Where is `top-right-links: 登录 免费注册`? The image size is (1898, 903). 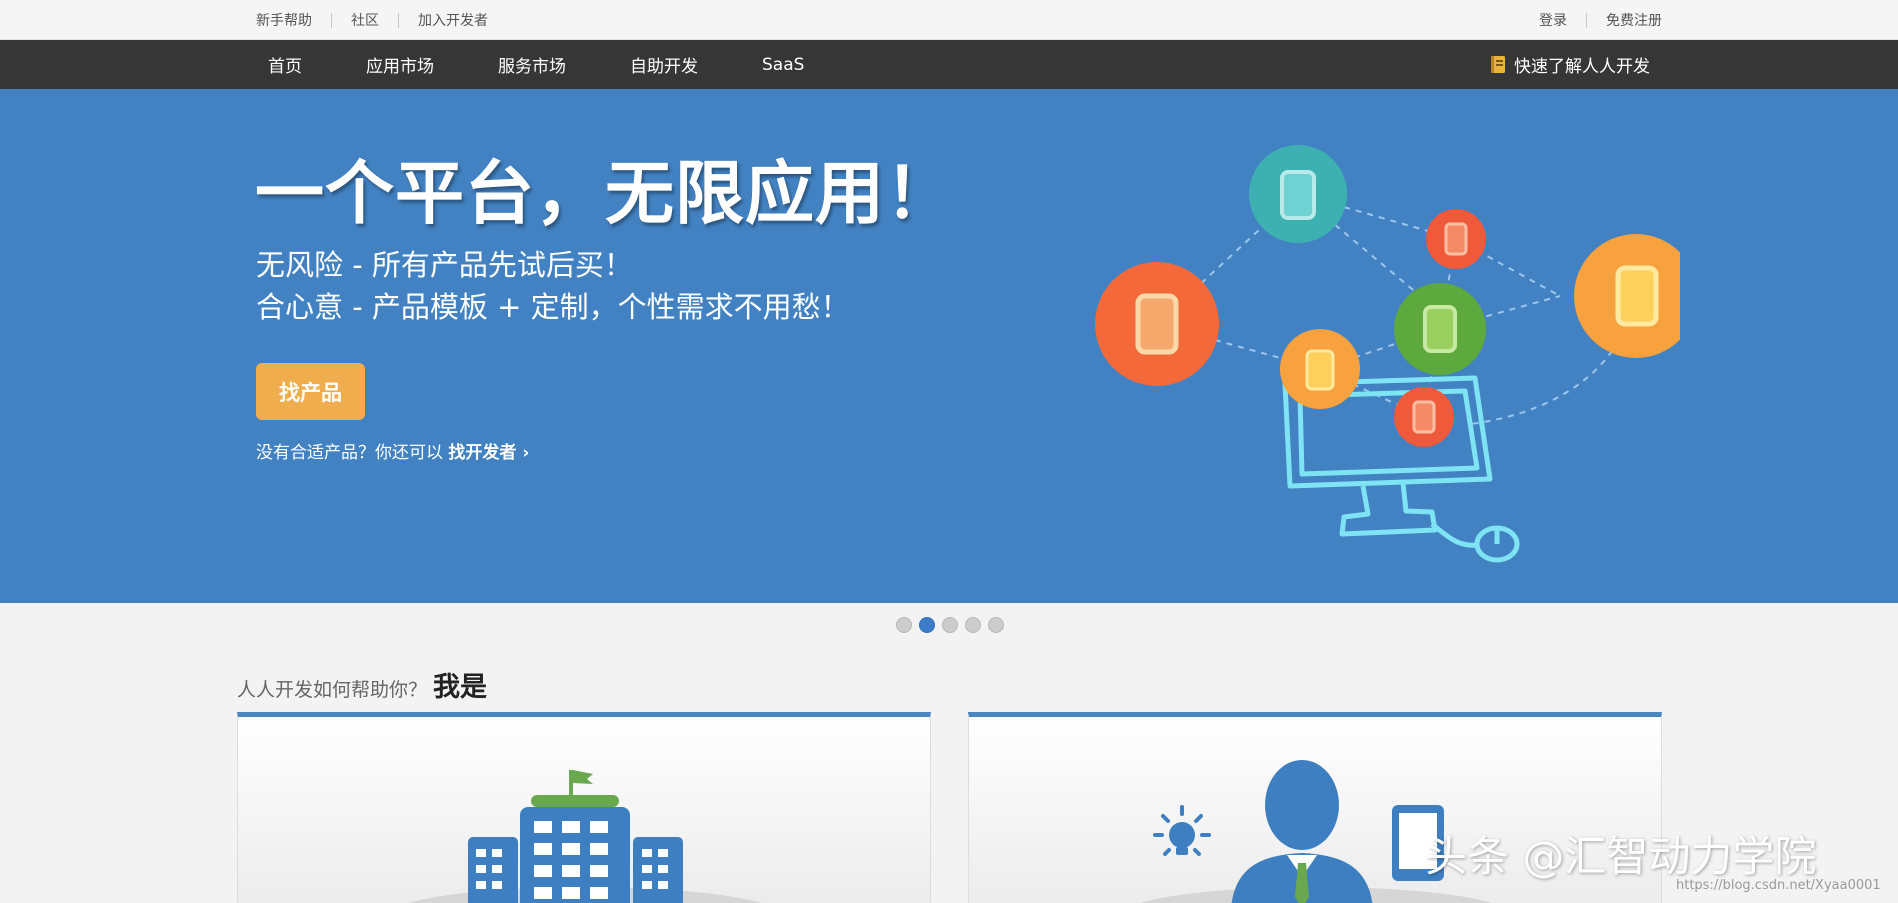 top-right-links: 登录 免费注册 is located at coordinates (1600, 20).